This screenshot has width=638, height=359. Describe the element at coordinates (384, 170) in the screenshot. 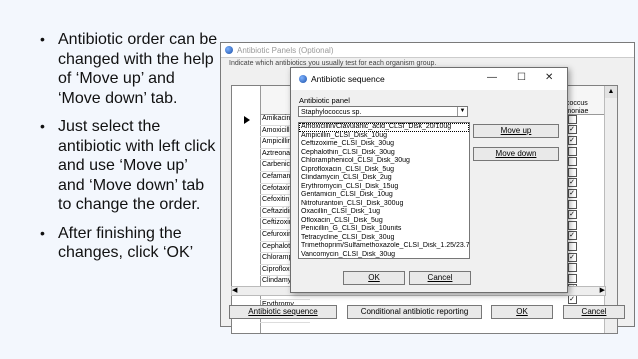

I see `sequence-list-item: Ciprofloxacin_CLSI_Disk_5ug` at that location.